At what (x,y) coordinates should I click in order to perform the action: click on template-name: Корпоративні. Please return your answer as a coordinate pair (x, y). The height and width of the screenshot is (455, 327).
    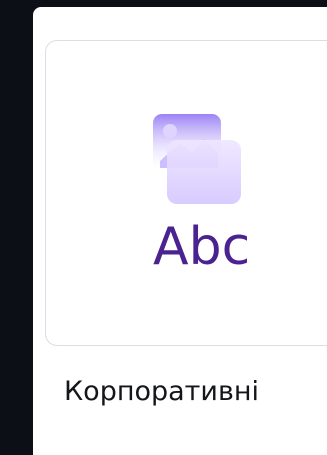
    Looking at the image, I should click on (162, 391).